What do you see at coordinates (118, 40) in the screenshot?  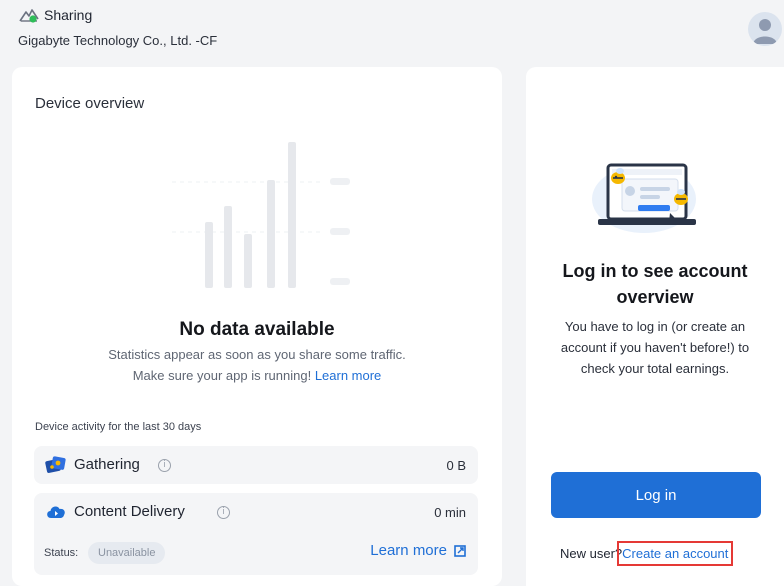 I see `device-name: Gigabyte Technology Co., Ltd. -CF` at bounding box center [118, 40].